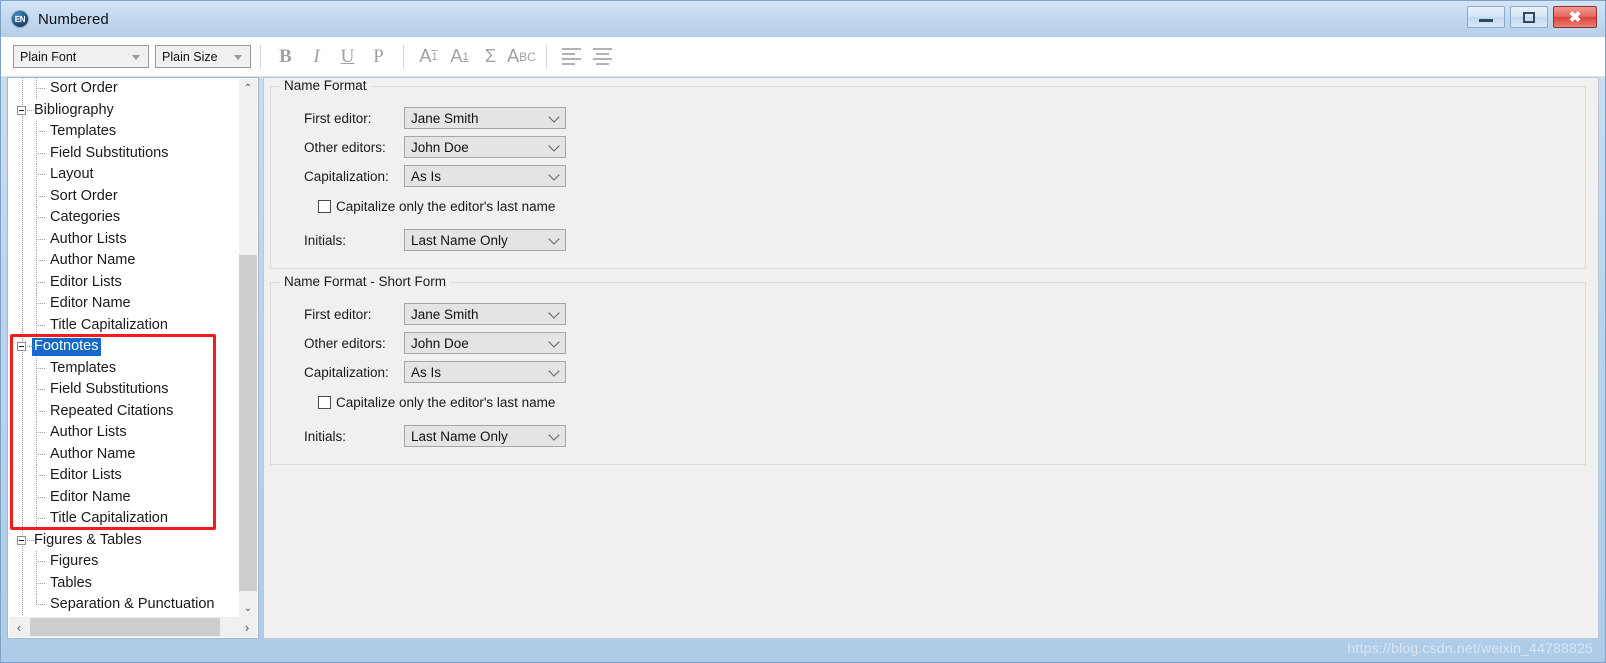 The width and height of the screenshot is (1606, 663). I want to click on close-button: ✖, so click(1575, 17).